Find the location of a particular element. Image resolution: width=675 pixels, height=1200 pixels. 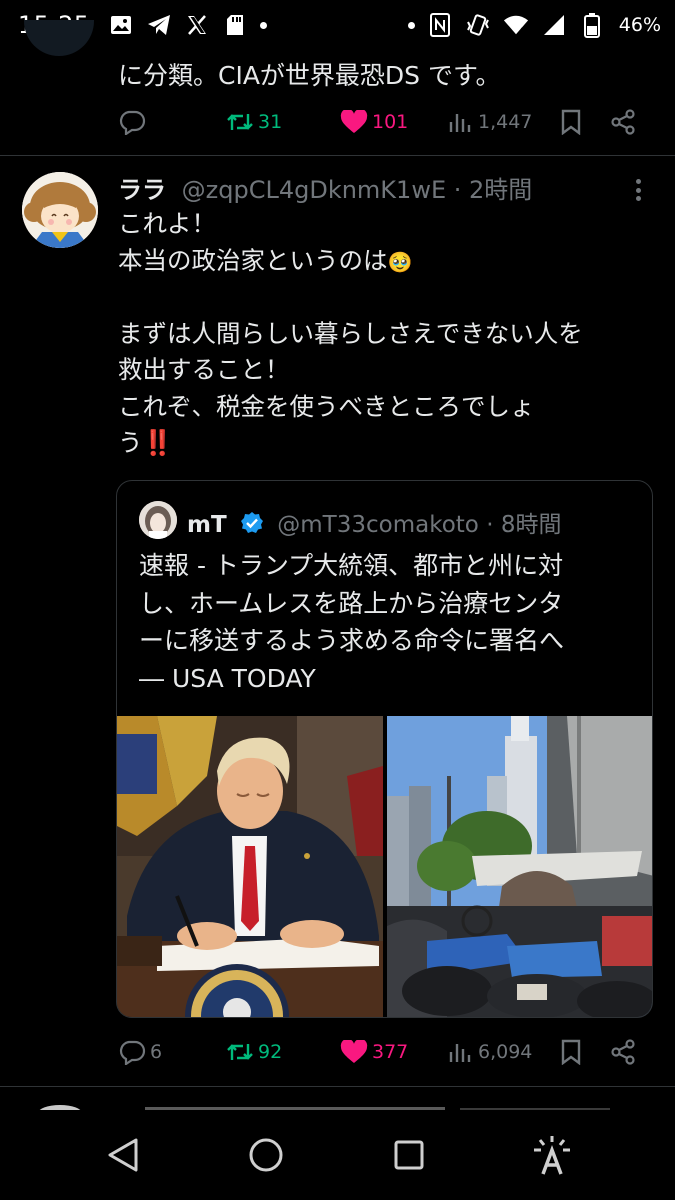

tweet-actions: 6 92 377 6,094 is located at coordinates (383, 1052).